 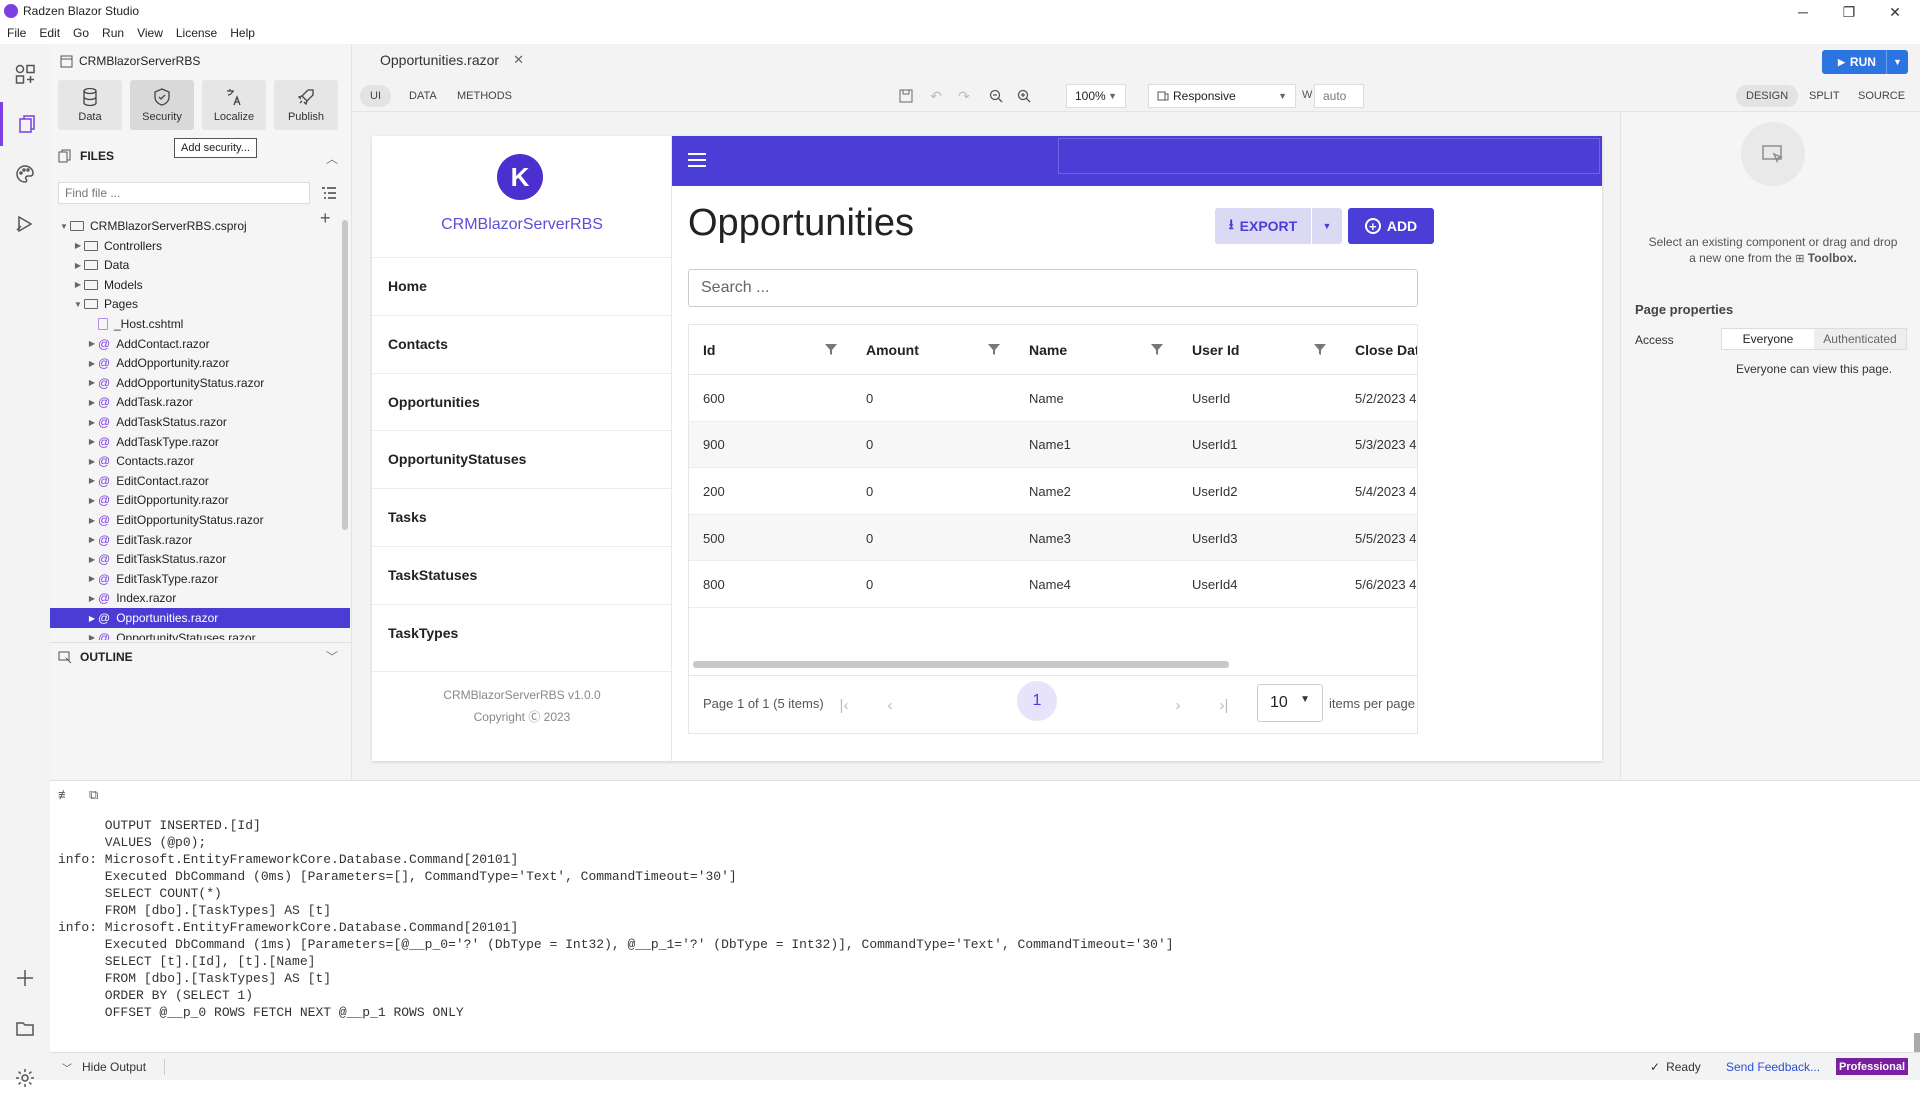 I want to click on app-nav-item: Home, so click(x=522, y=285).